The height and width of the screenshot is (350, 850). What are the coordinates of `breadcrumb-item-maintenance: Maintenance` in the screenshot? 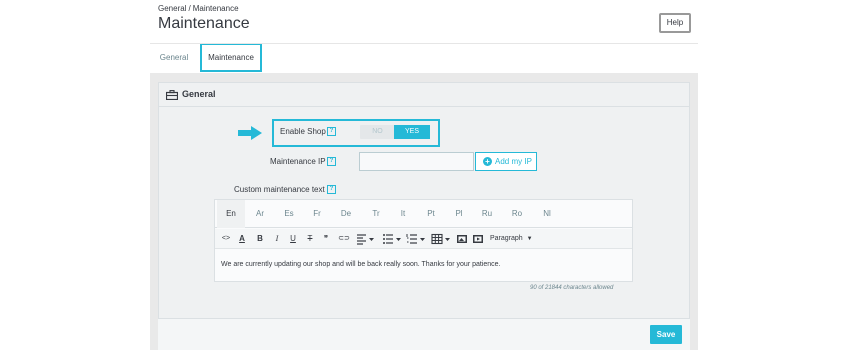 It's located at (215, 8).